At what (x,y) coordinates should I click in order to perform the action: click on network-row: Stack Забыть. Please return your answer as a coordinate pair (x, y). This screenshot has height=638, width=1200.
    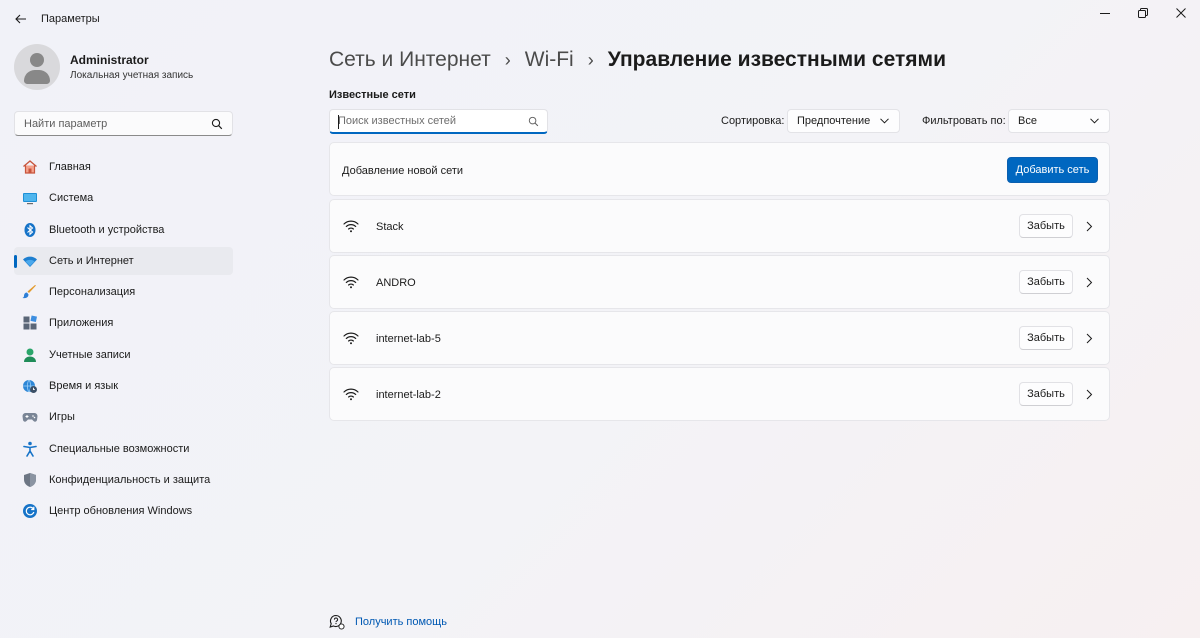
    Looking at the image, I should click on (719, 226).